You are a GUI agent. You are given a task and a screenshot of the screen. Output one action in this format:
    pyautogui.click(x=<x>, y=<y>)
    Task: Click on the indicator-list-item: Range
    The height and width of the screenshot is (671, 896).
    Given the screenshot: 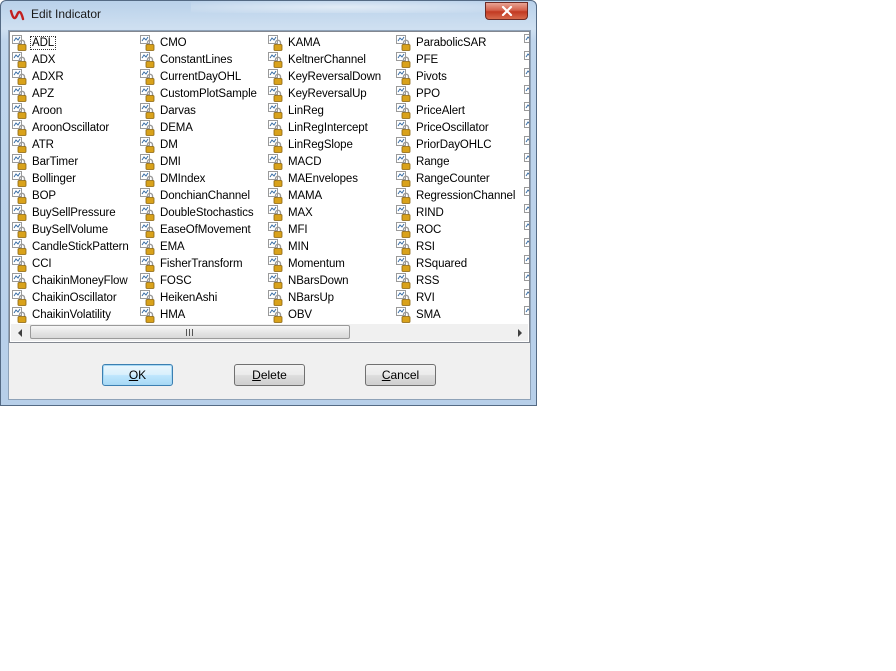 What is the action you would take?
    pyautogui.click(x=423, y=161)
    